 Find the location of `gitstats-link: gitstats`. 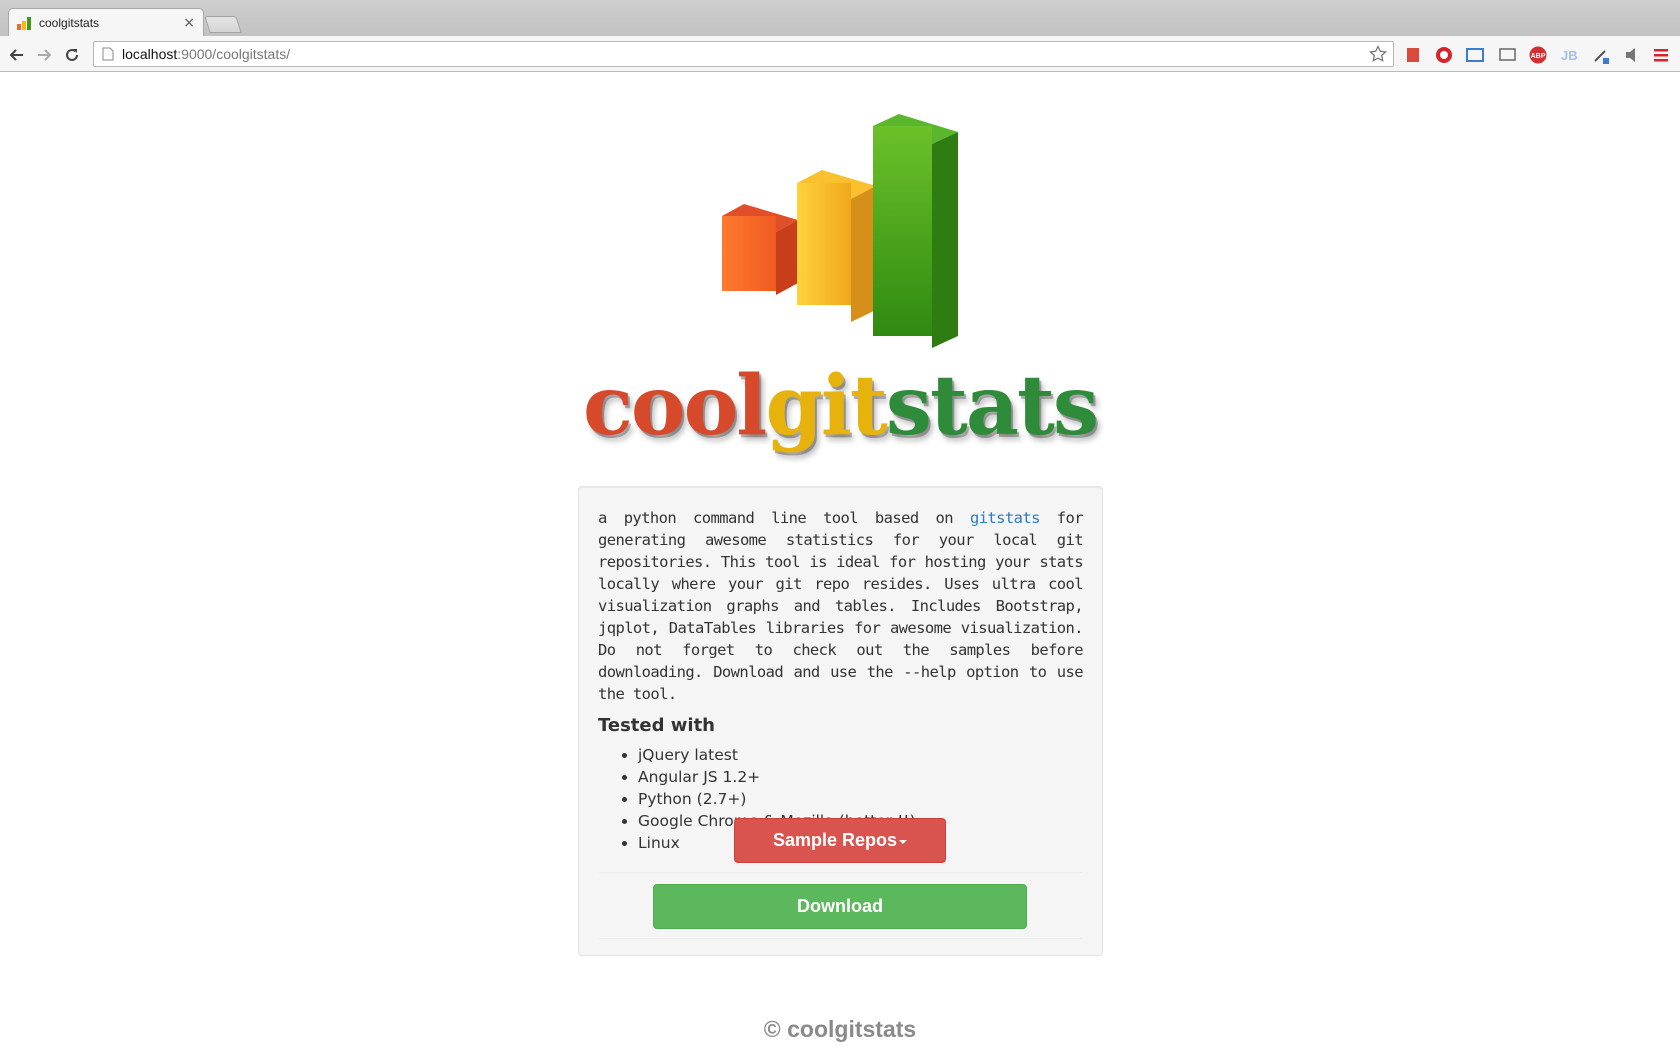

gitstats-link: gitstats is located at coordinates (1005, 518).